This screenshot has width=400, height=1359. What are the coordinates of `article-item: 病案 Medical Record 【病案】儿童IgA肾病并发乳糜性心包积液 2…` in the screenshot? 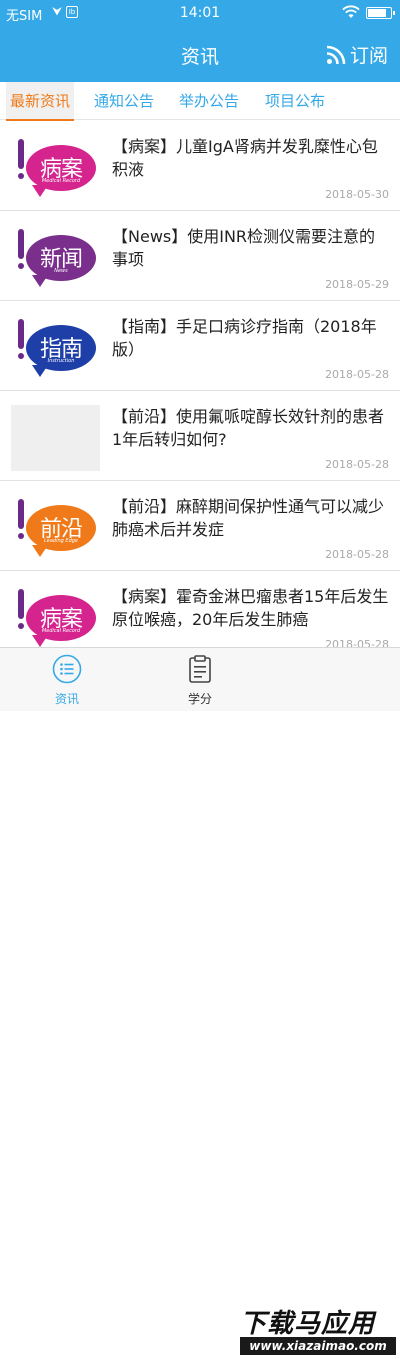 It's located at (200, 166).